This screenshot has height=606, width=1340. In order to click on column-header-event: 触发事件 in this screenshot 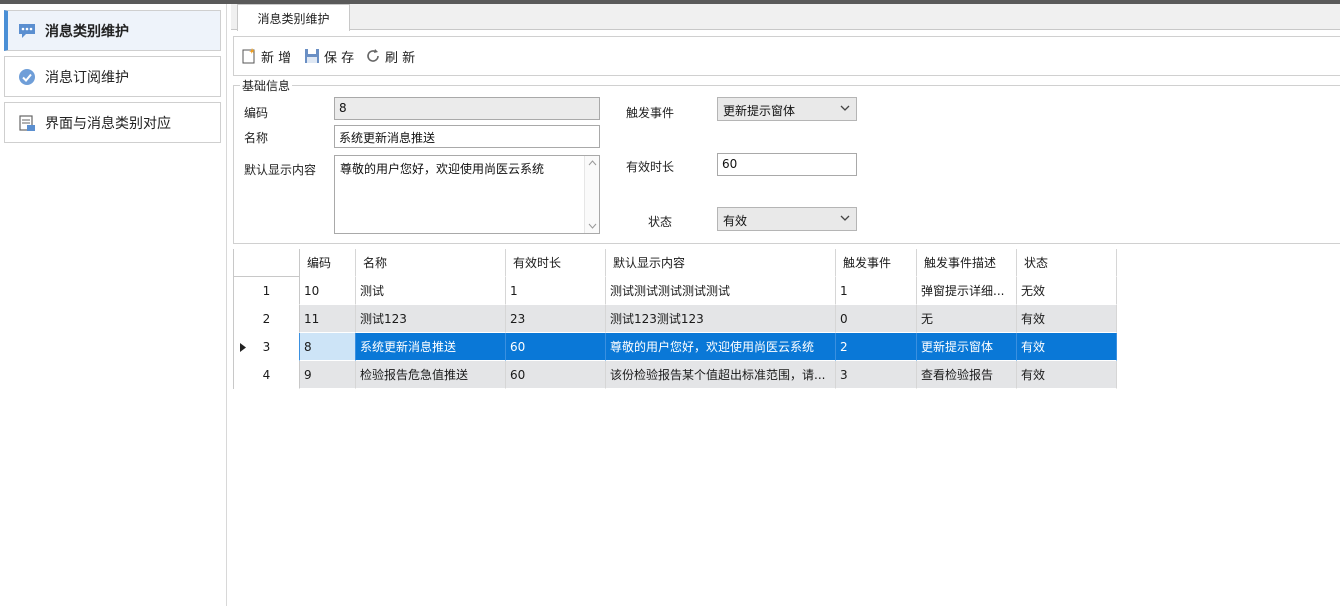, I will do `click(876, 263)`.